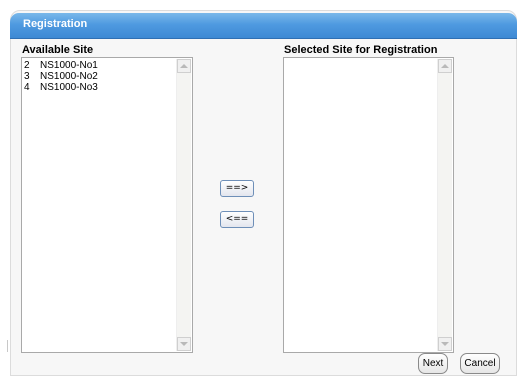 Image resolution: width=521 pixels, height=378 pixels. Describe the element at coordinates (237, 188) in the screenshot. I see `add-site-button: ==>` at that location.